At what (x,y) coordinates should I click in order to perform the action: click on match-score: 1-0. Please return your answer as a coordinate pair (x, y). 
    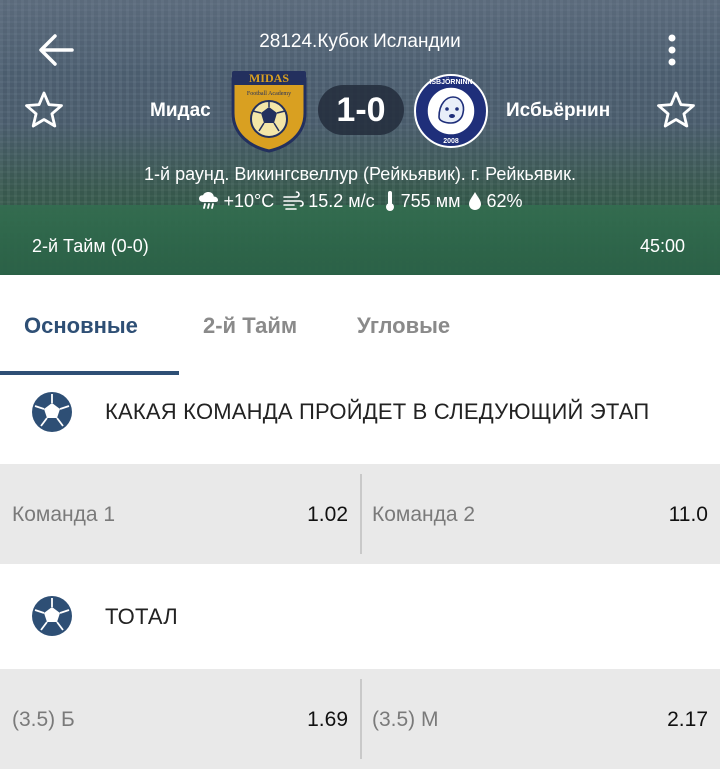
    Looking at the image, I should click on (361, 110).